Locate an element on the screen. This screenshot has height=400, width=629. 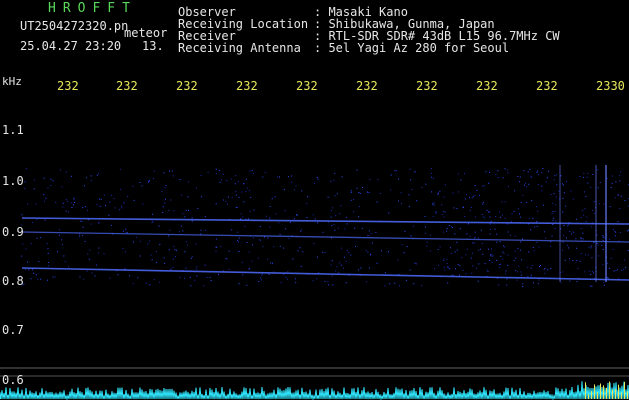
amplitude-line is located at coordinates (314, 390).